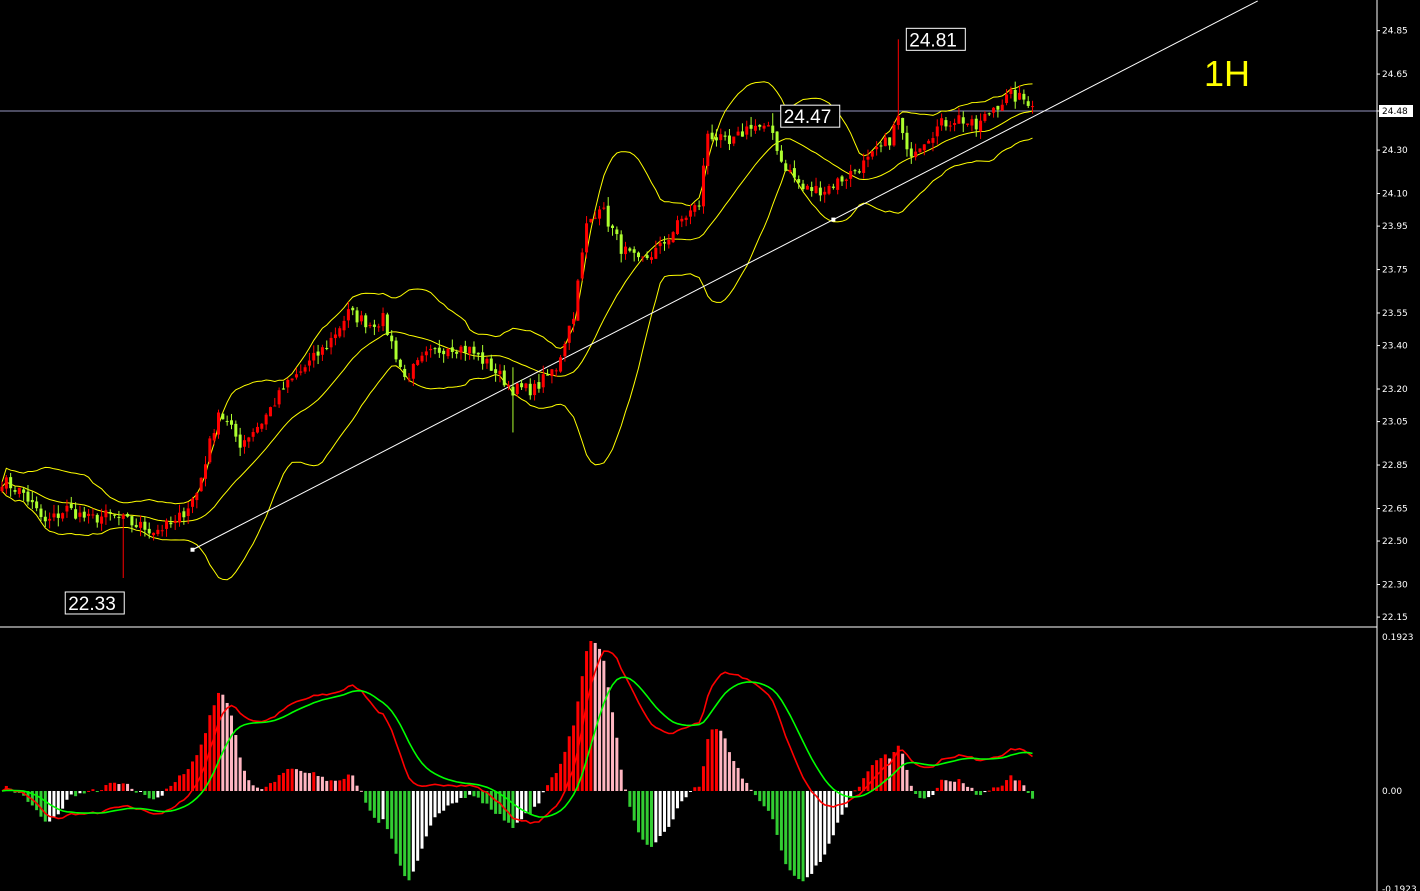 This screenshot has height=891, width=1420. I want to click on trendline-anchor, so click(833, 219).